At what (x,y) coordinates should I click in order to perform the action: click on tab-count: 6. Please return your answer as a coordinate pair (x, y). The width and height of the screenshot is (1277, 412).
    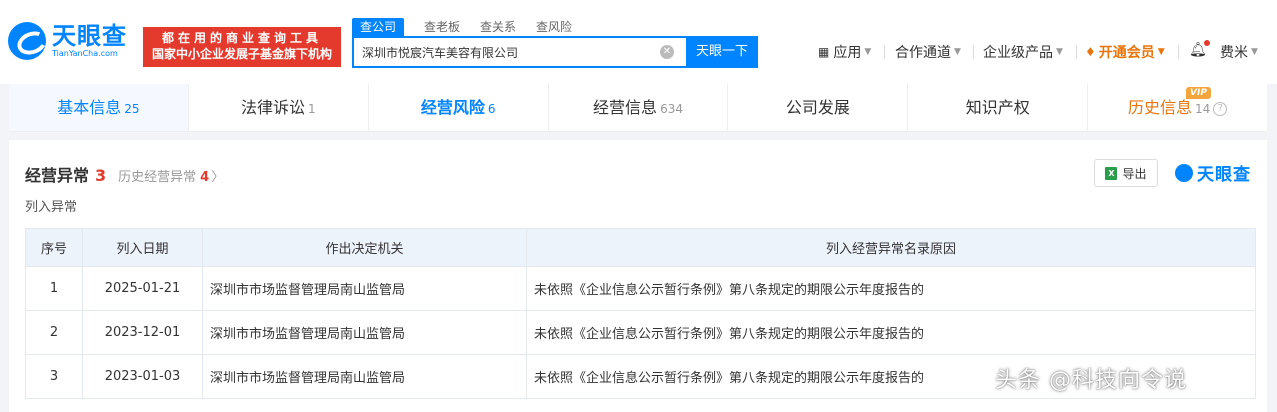
    Looking at the image, I should click on (491, 109).